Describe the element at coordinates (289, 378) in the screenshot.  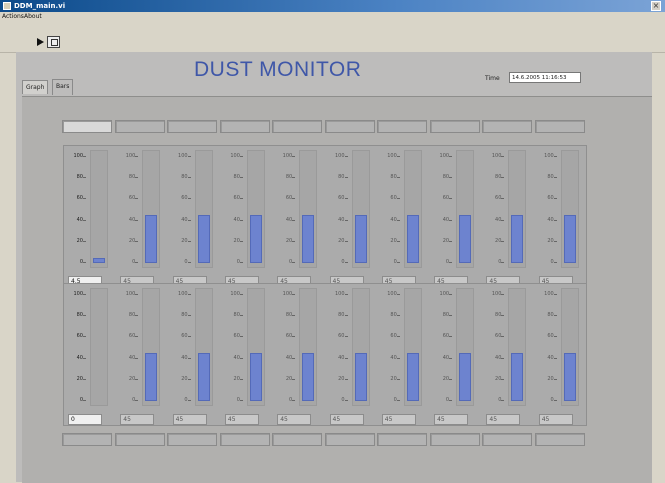
I see `scale-label: 20` at that location.